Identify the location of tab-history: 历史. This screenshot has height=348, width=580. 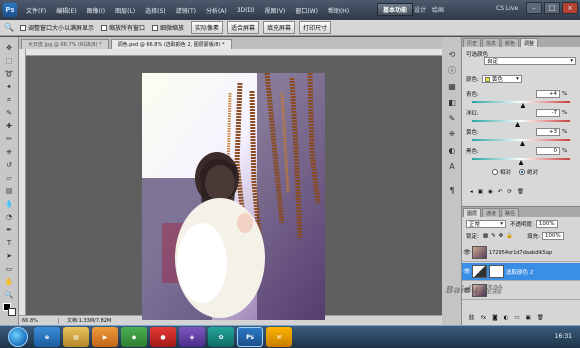
(472, 42).